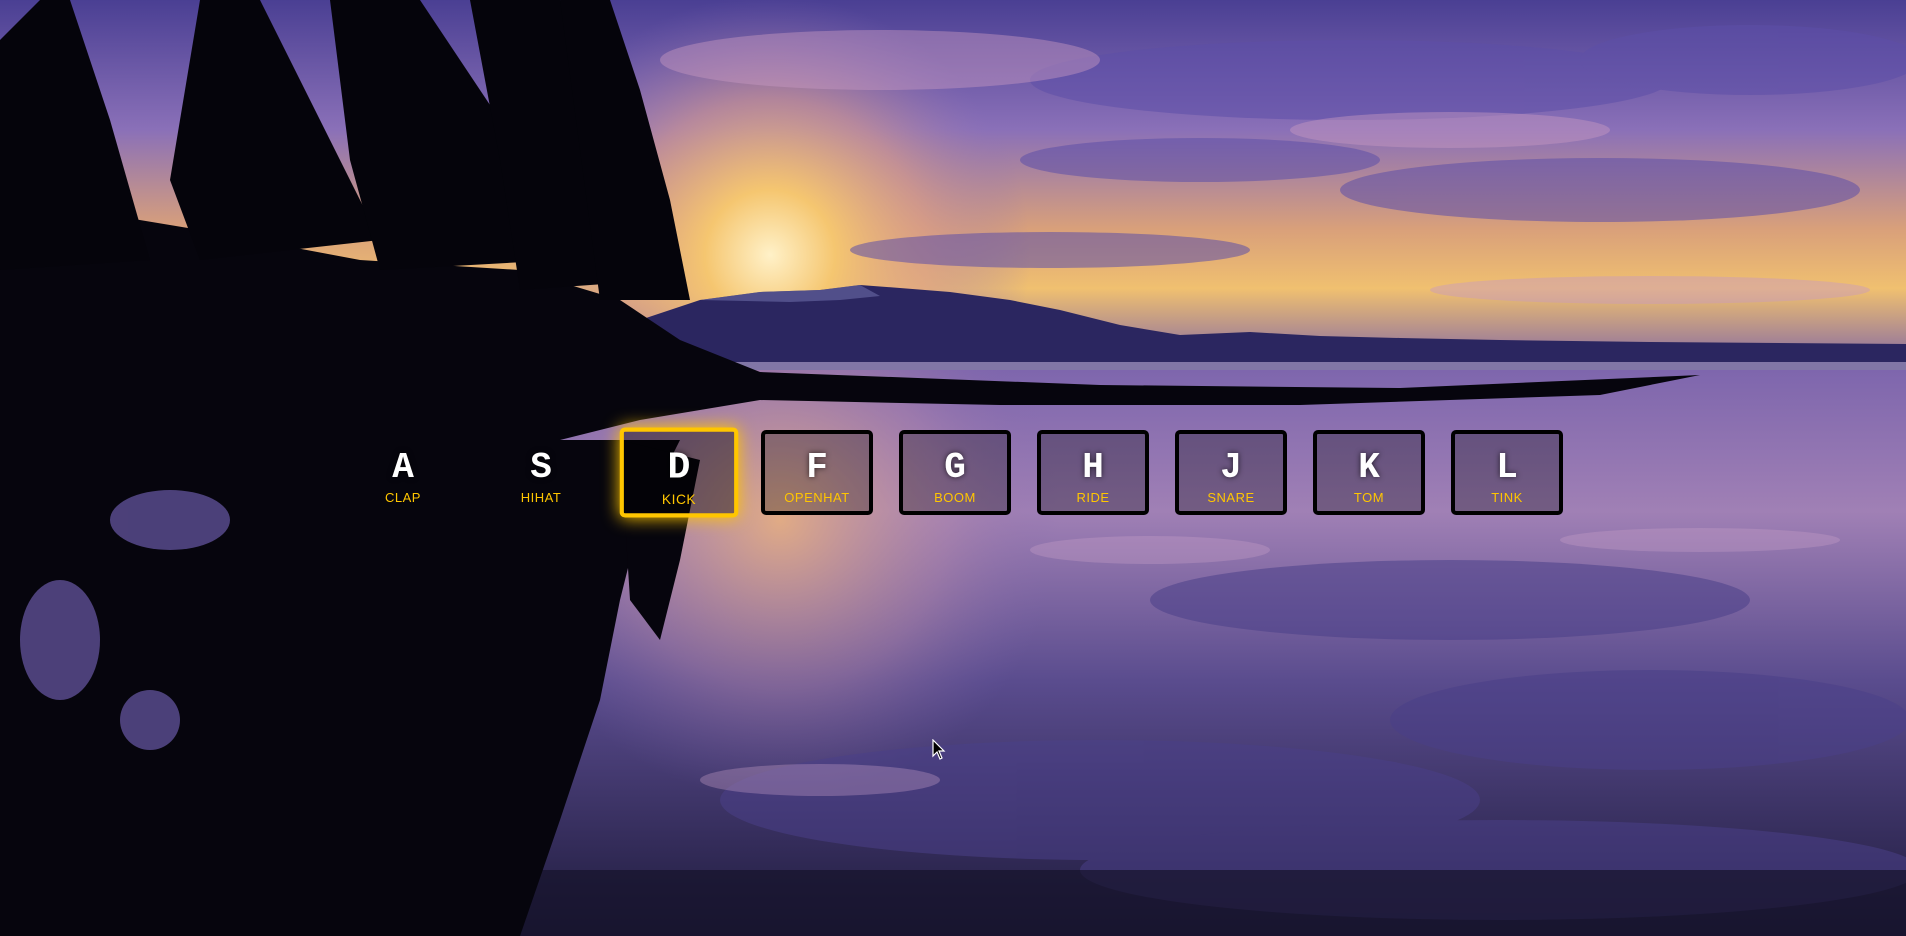 This screenshot has height=936, width=1906. I want to click on key-tom: K tom, so click(1369, 472).